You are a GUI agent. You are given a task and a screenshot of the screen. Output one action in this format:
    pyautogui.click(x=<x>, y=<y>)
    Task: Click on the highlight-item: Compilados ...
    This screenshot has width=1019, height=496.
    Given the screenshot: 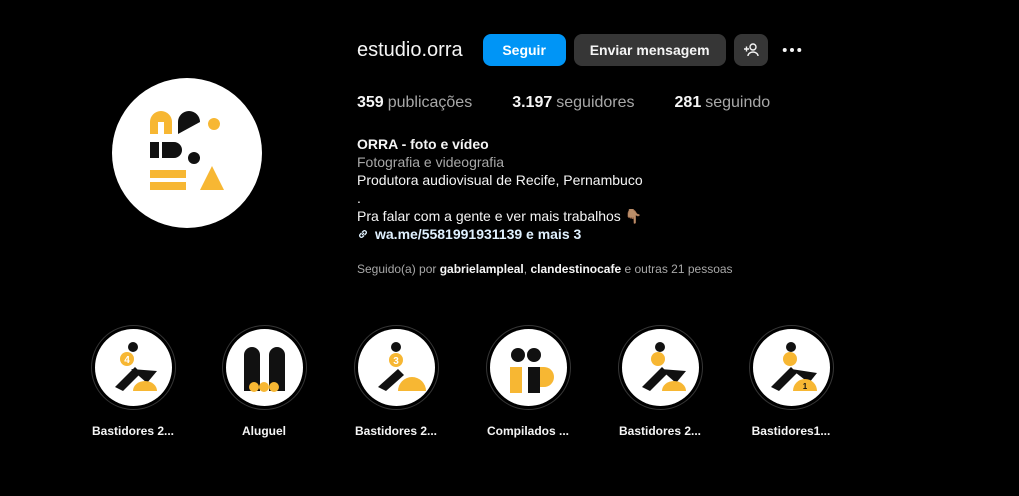 What is the action you would take?
    pyautogui.click(x=528, y=381)
    